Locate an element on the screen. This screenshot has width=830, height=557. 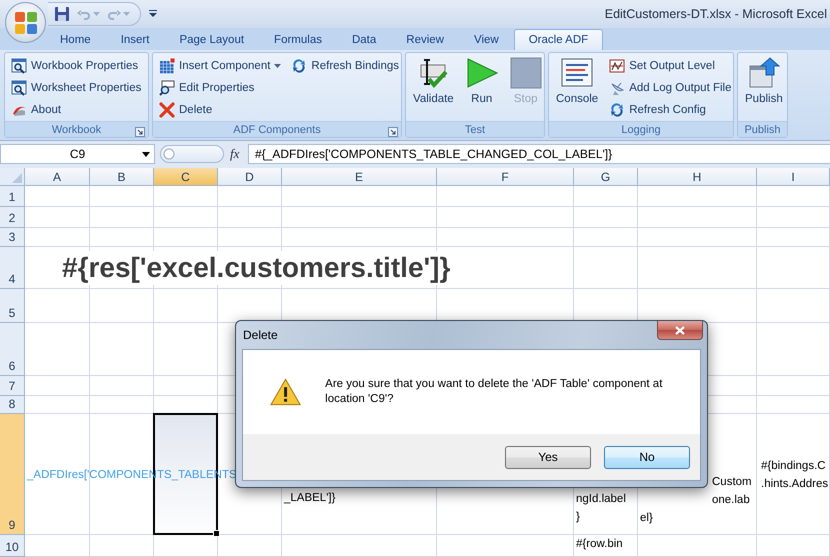
dialog-button: Yes is located at coordinates (548, 457).